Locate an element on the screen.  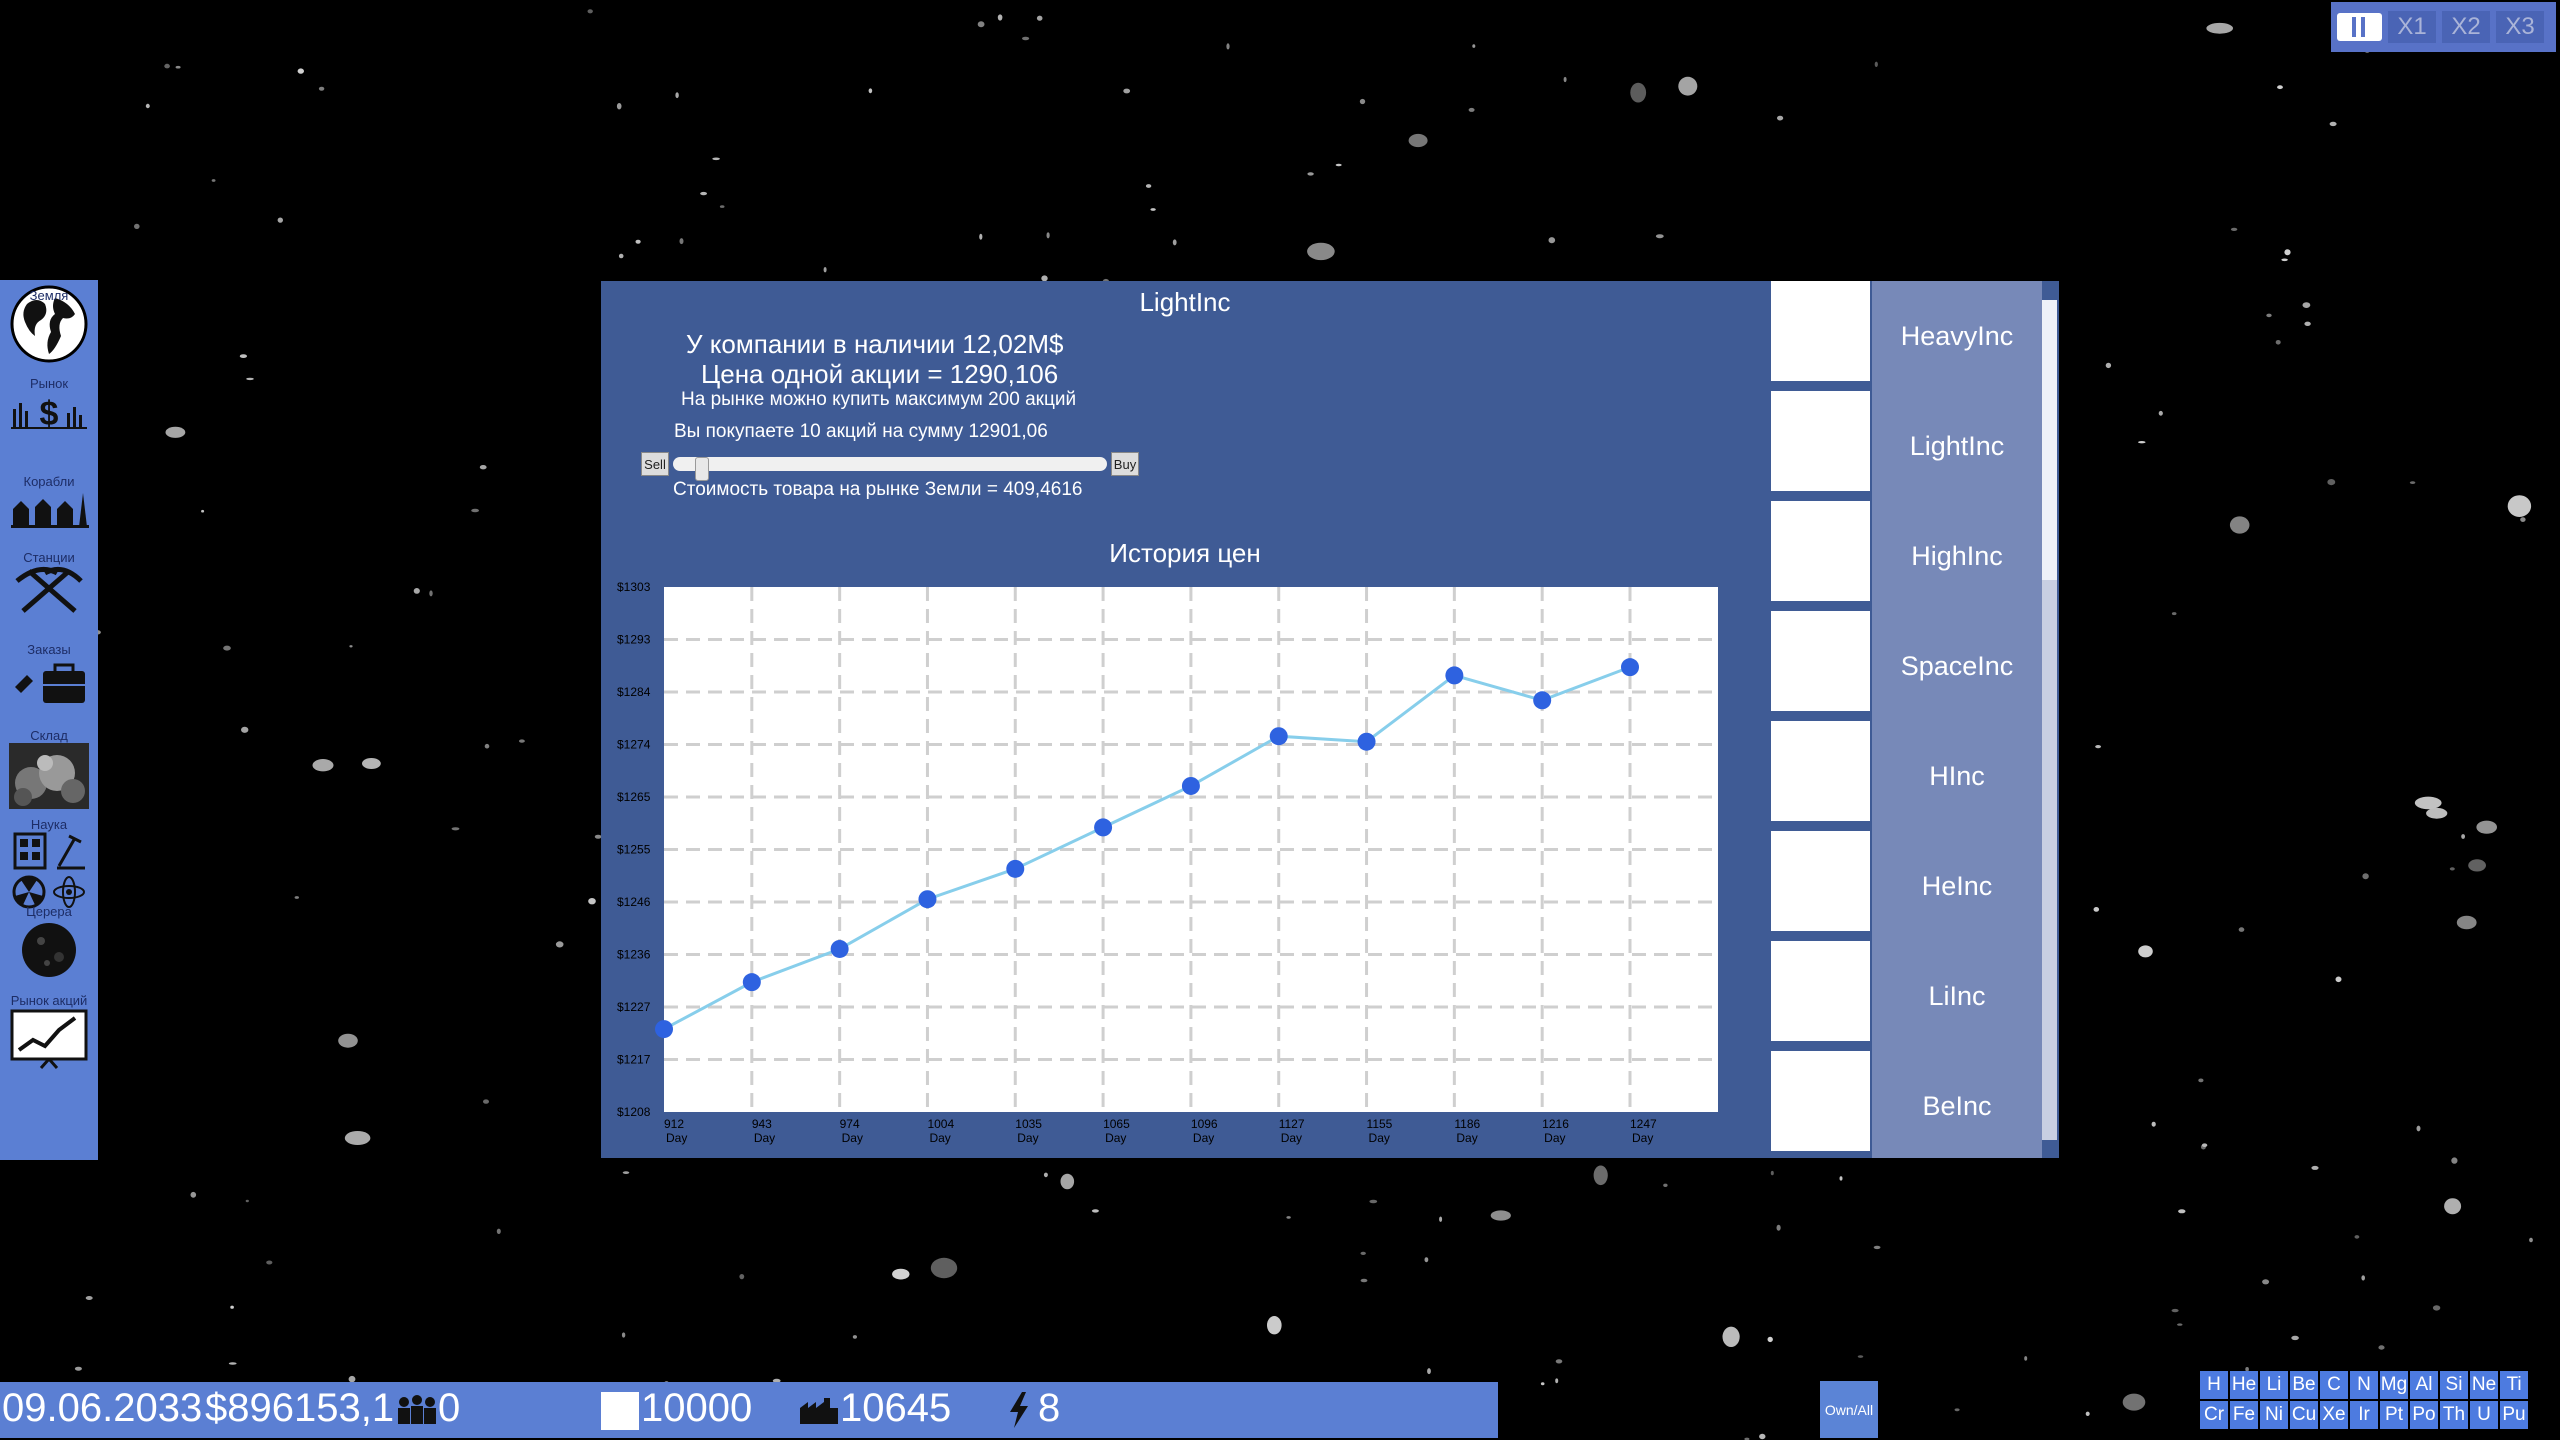
company-list-item: HighInc is located at coordinates (1914, 556).